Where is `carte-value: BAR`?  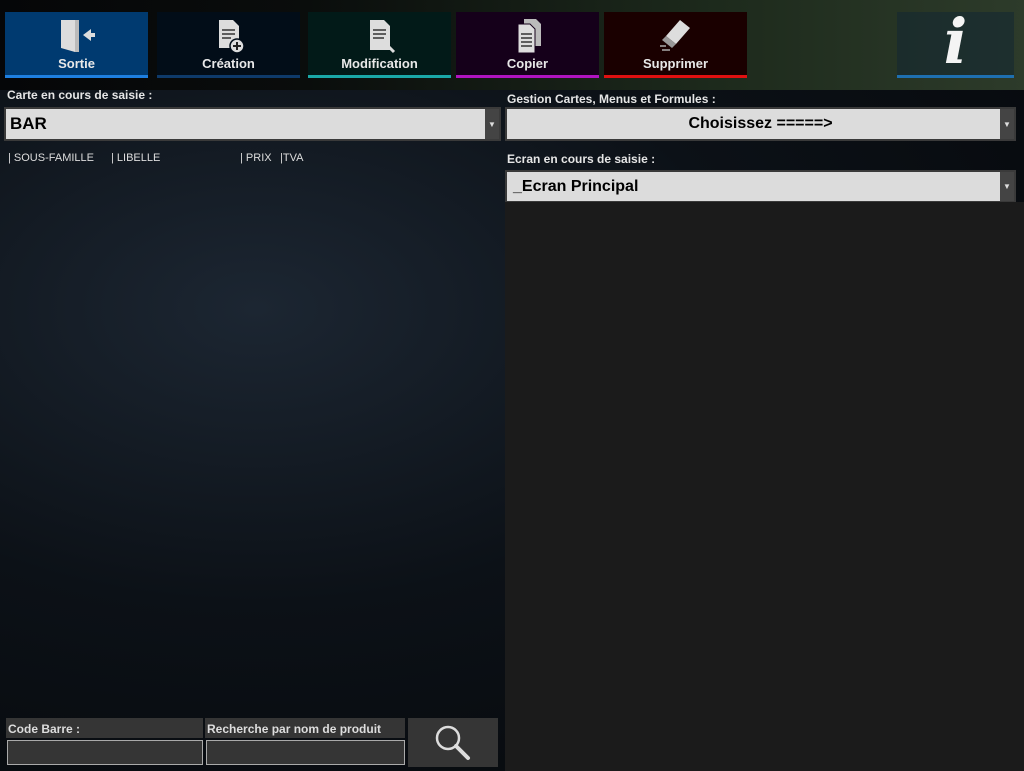 carte-value: BAR is located at coordinates (28, 123).